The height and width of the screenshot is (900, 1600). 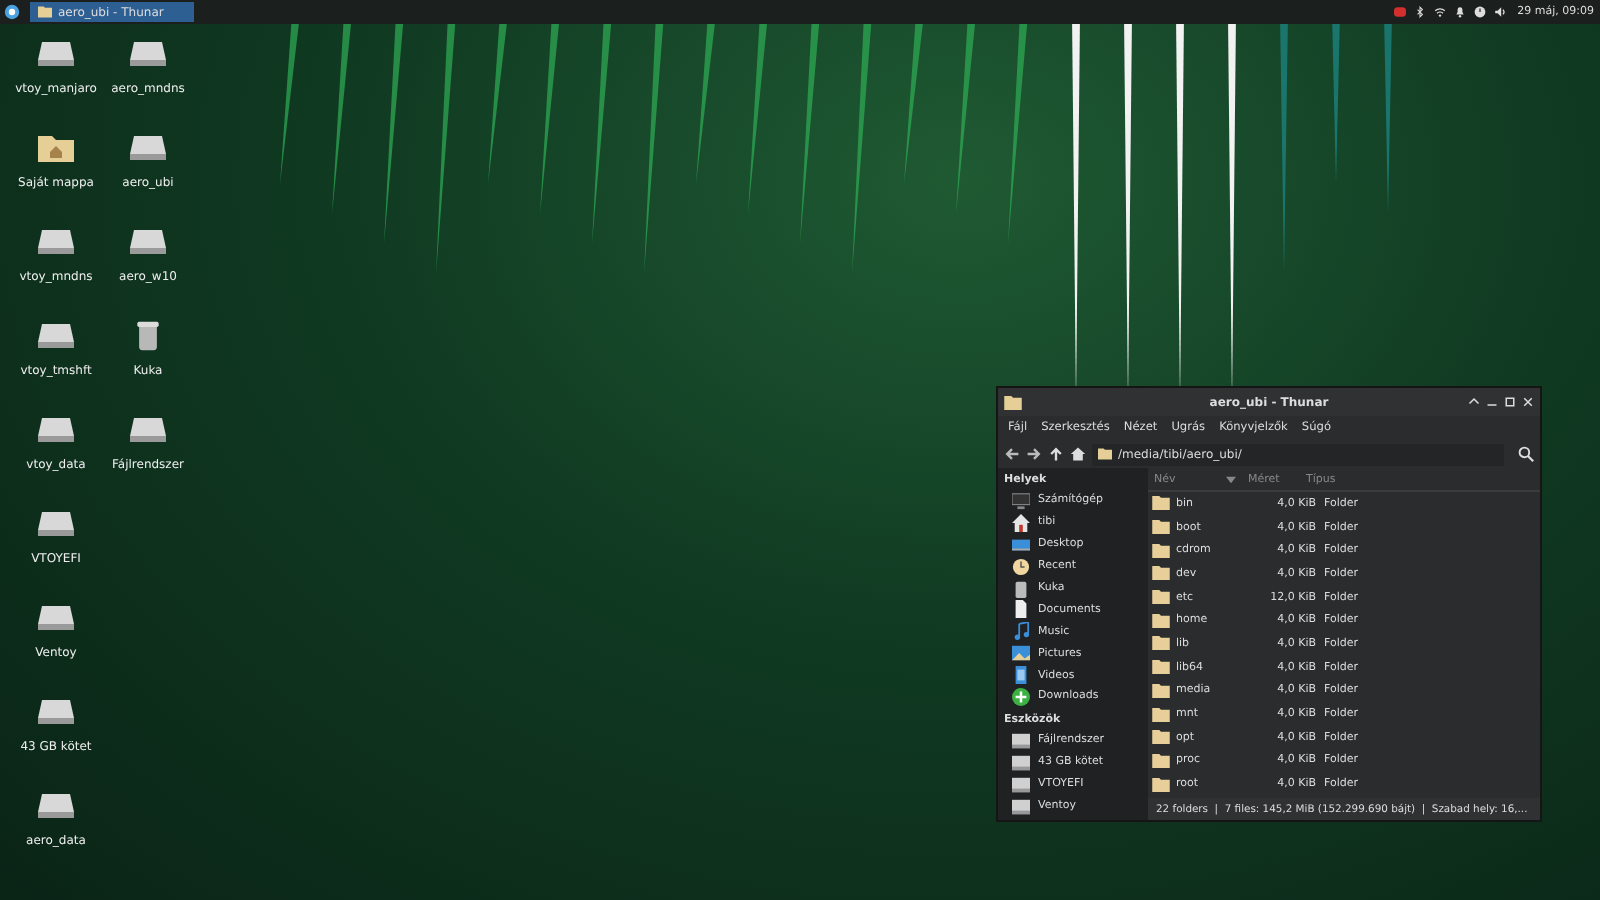 What do you see at coordinates (1419, 12) in the screenshot?
I see `bluetooth-icon` at bounding box center [1419, 12].